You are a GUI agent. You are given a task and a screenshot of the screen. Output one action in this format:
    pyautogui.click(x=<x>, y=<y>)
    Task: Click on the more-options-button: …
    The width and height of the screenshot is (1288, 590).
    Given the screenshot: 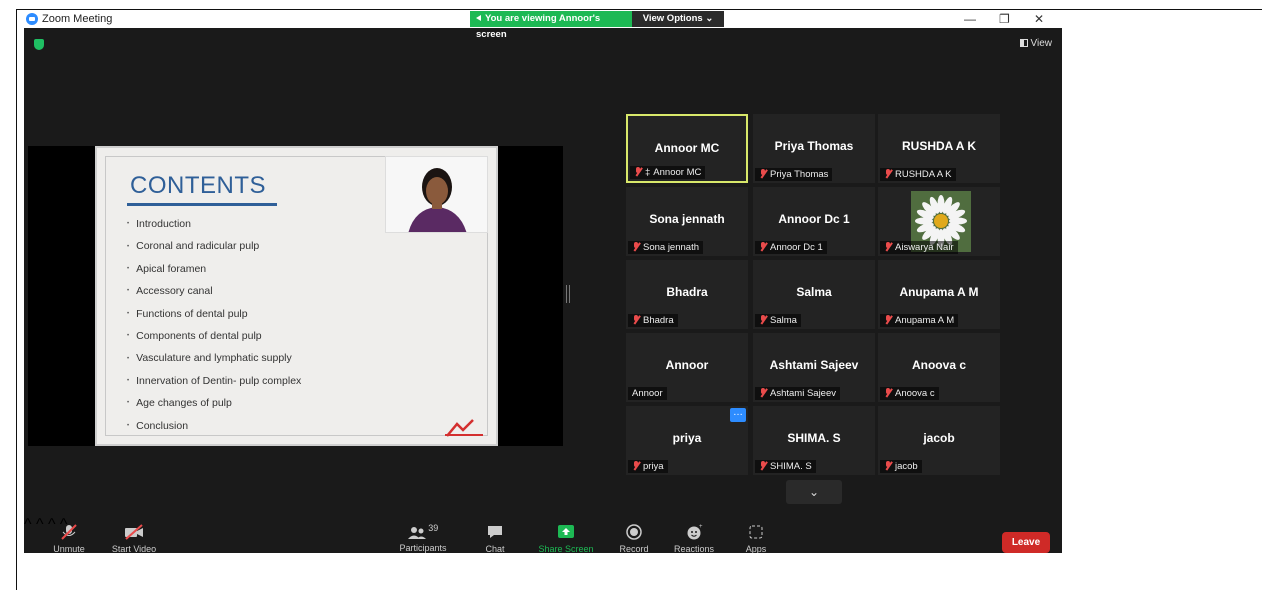 What is the action you would take?
    pyautogui.click(x=738, y=415)
    